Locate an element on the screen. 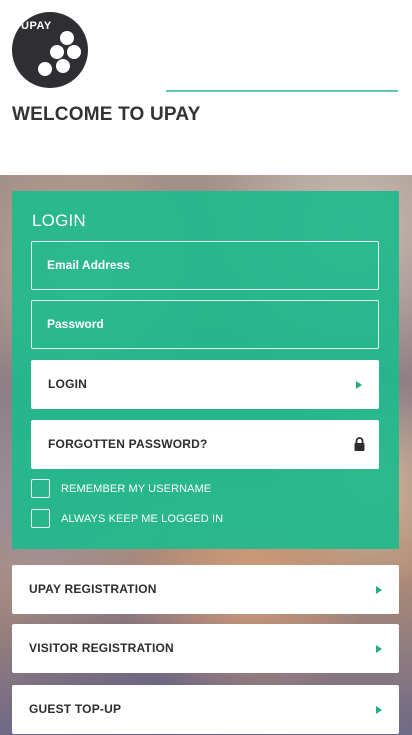 This screenshot has height=735, width=412. email-field: Email Address is located at coordinates (205, 265).